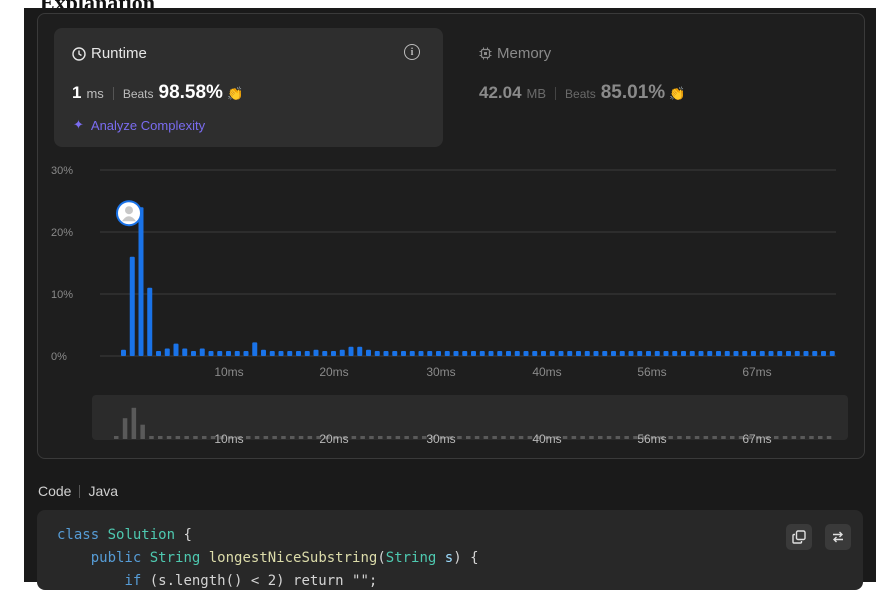  Describe the element at coordinates (333, 372) in the screenshot. I see `x-tick-label: 20ms` at that location.